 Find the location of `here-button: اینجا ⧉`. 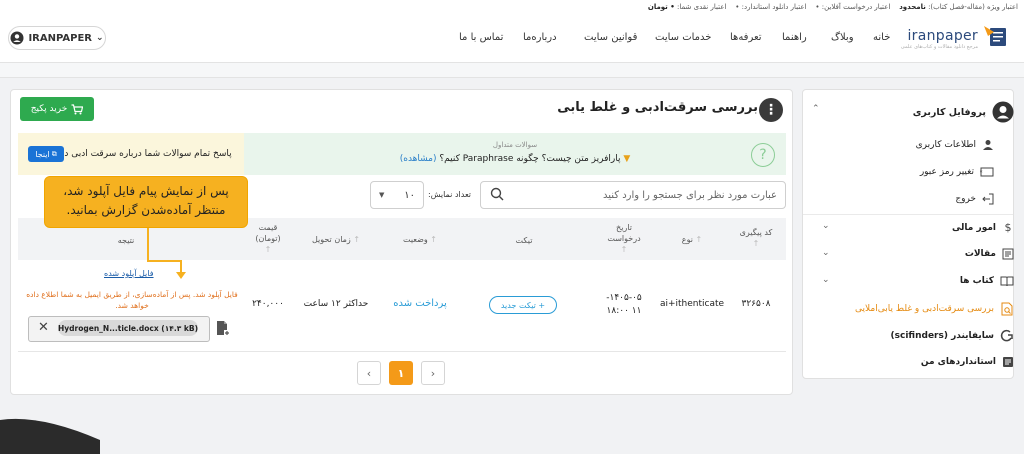

here-button: اینجا ⧉ is located at coordinates (46, 154).